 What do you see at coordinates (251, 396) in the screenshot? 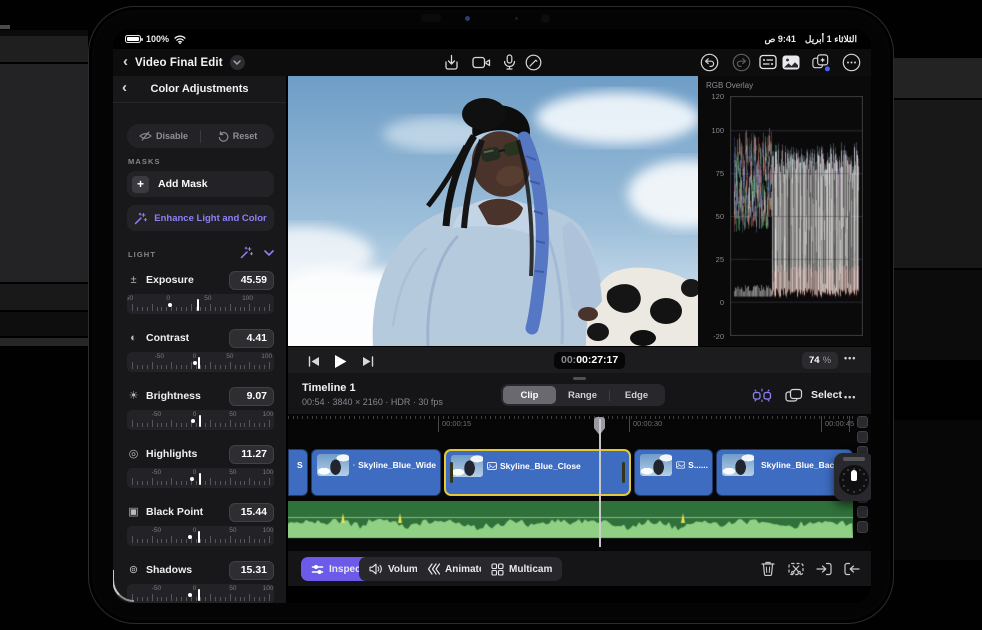
I see `brightness-value: 9.07` at bounding box center [251, 396].